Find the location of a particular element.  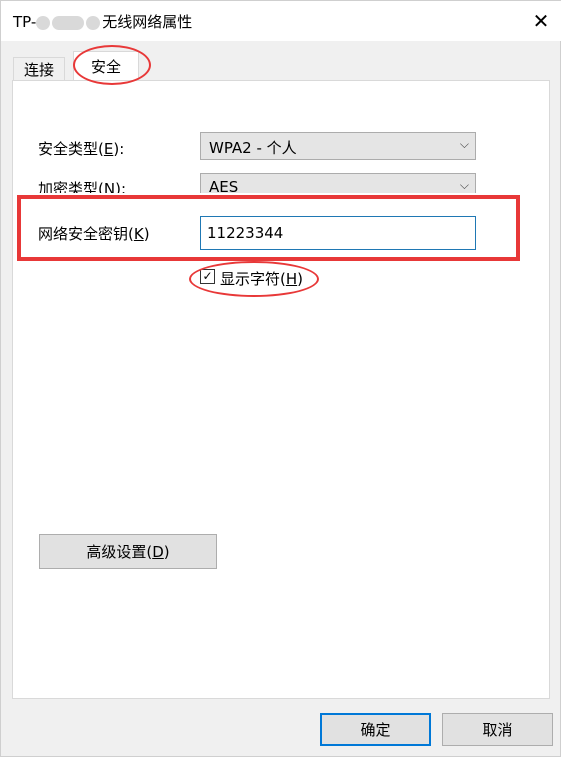

access-key: N is located at coordinates (109, 186).